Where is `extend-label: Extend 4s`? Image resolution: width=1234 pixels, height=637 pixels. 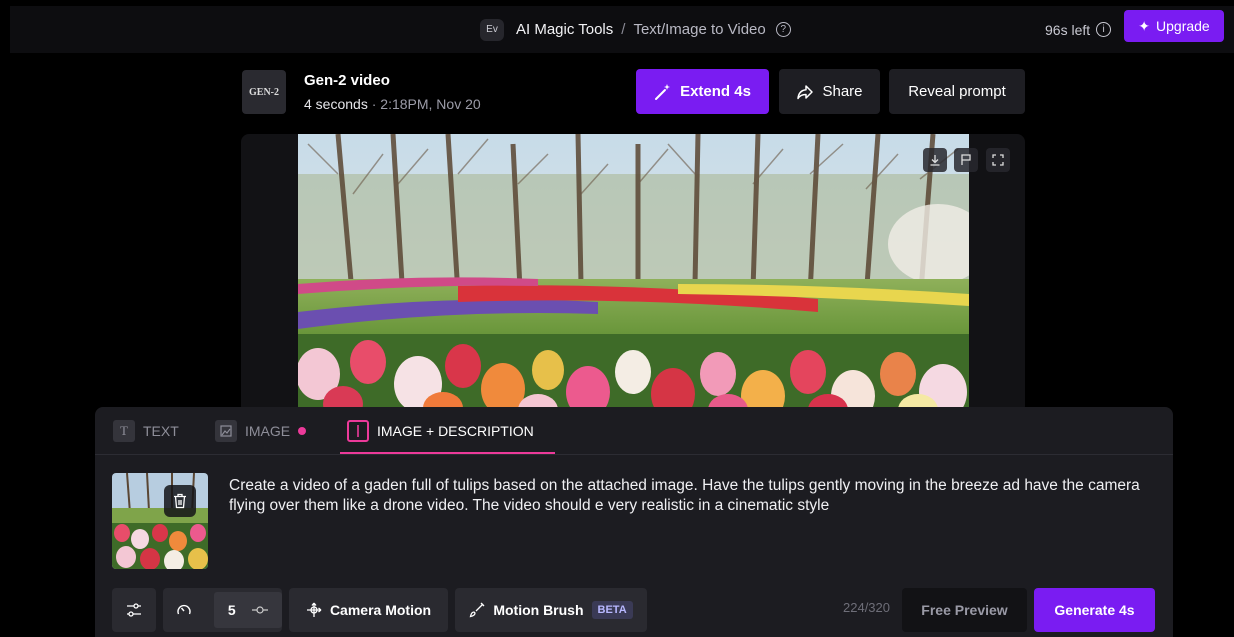 extend-label: Extend 4s is located at coordinates (715, 91).